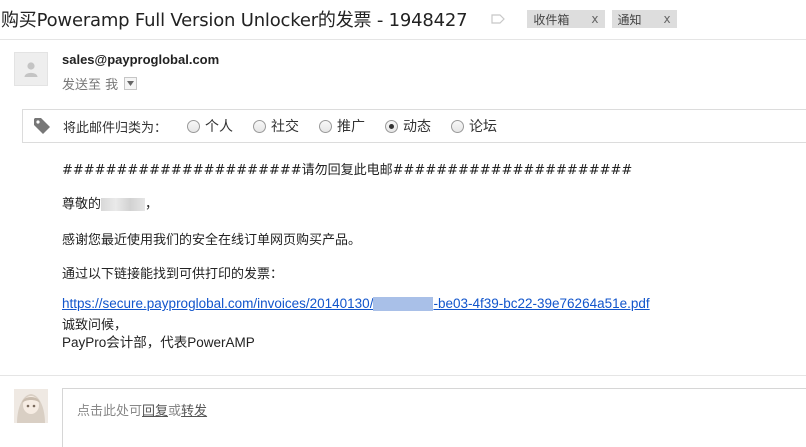 The image size is (806, 447). I want to click on reply-link: 回复, so click(155, 411).